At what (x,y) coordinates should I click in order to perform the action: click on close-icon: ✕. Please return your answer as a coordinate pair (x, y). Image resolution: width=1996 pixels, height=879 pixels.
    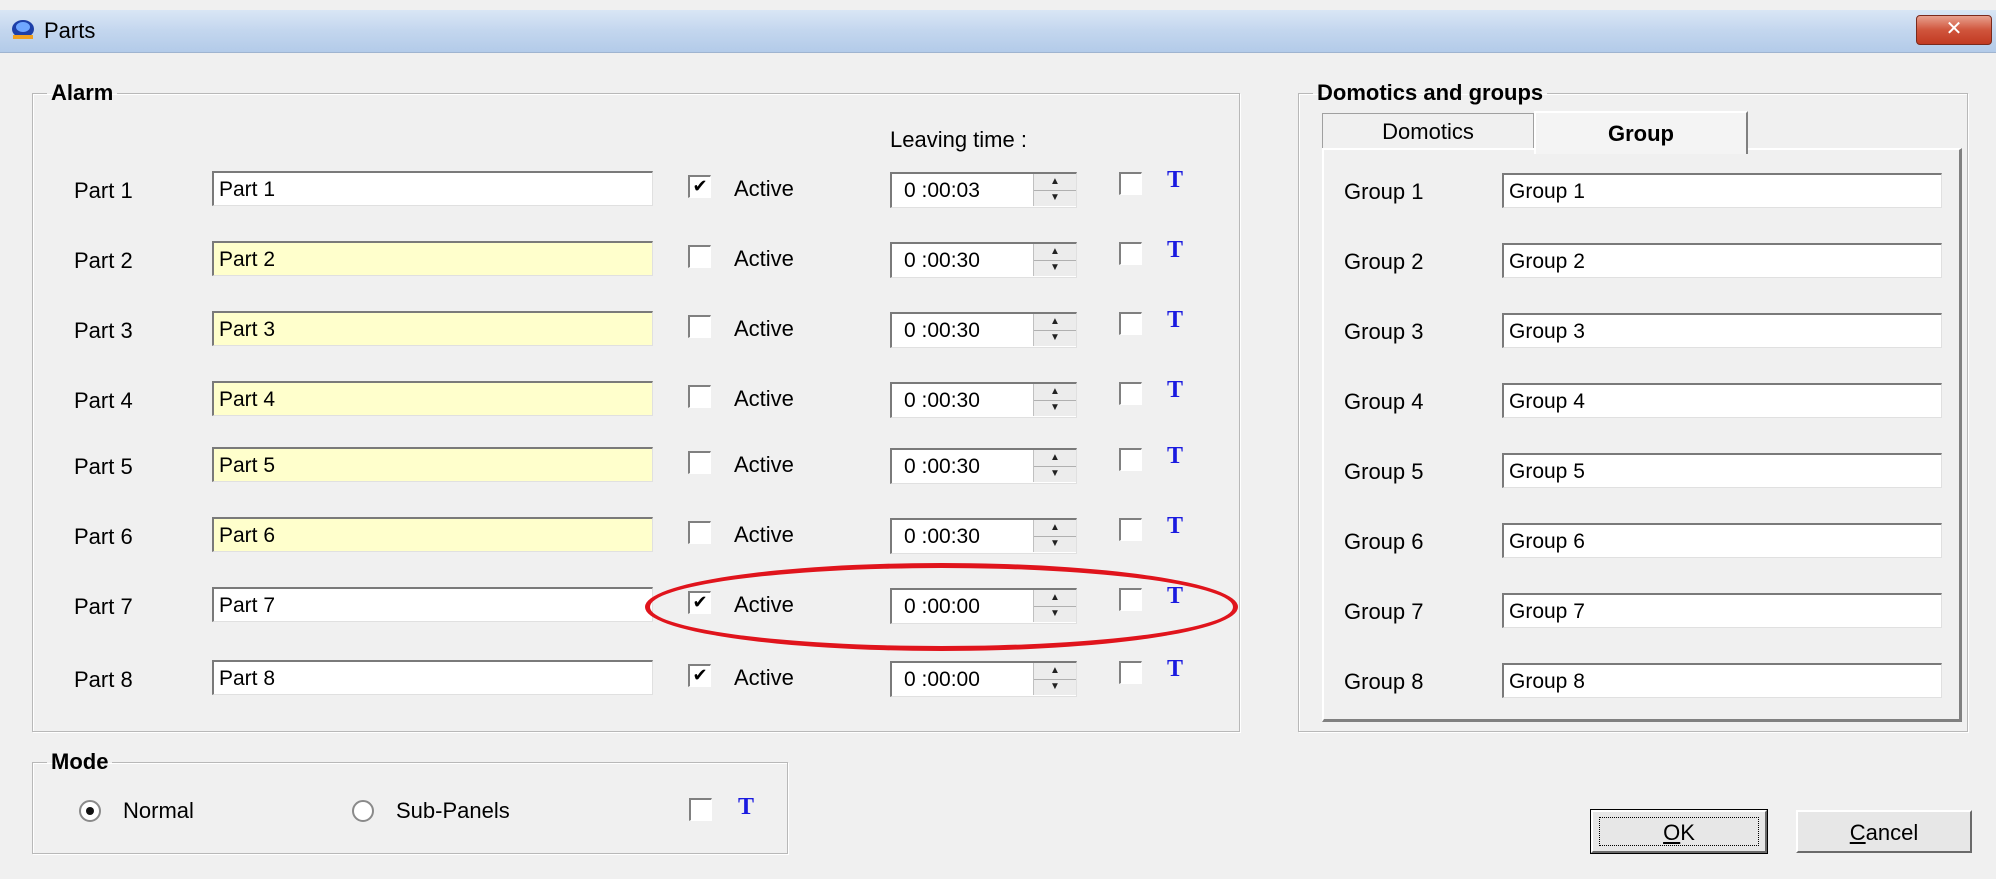
    Looking at the image, I should click on (1954, 29).